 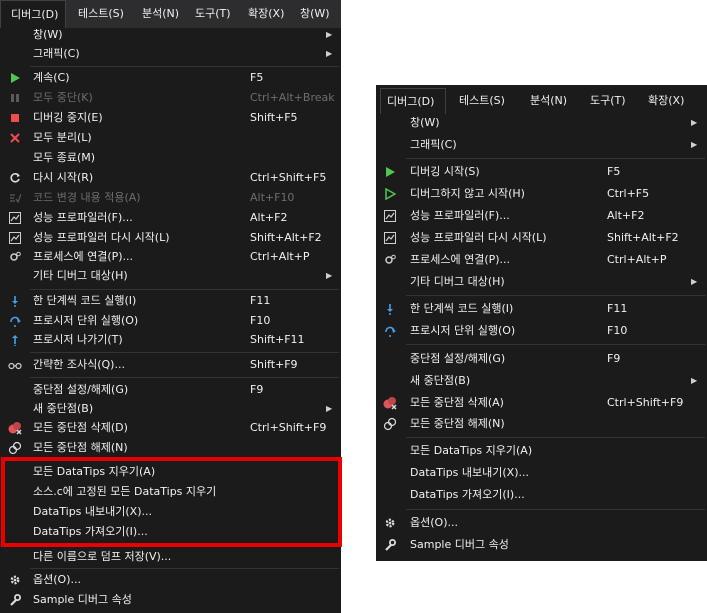 What do you see at coordinates (280, 256) in the screenshot?
I see `menu-item-shortcut: Ctrl+Alt+P` at bounding box center [280, 256].